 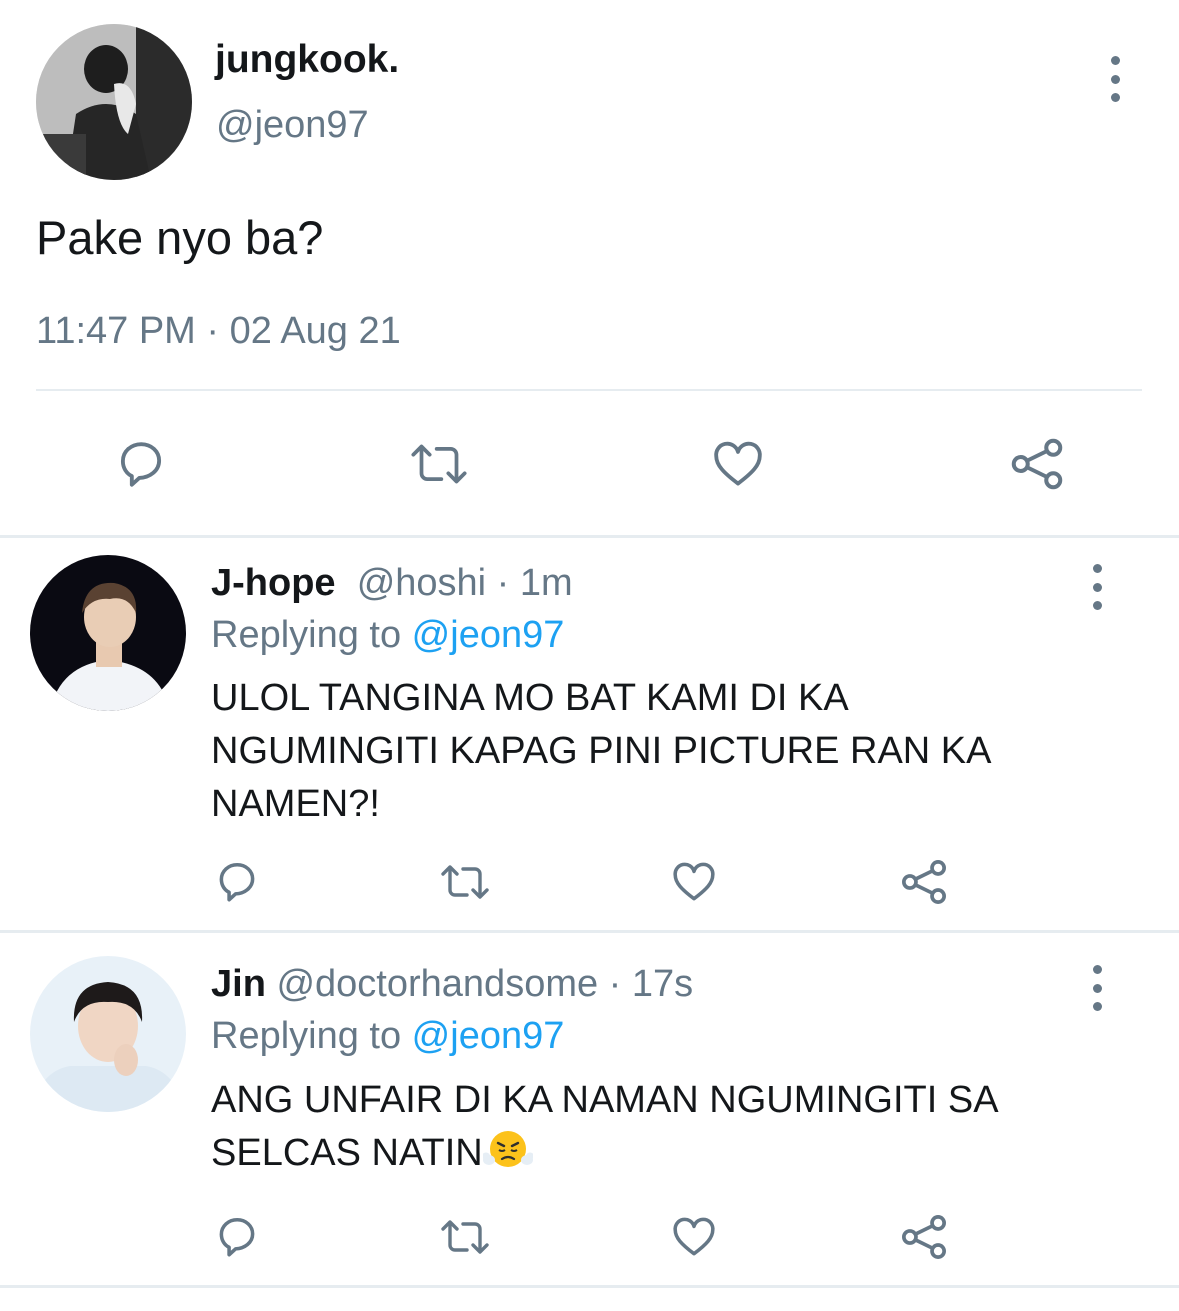 I want to click on reply-author-name: J-hope, so click(x=273, y=583).